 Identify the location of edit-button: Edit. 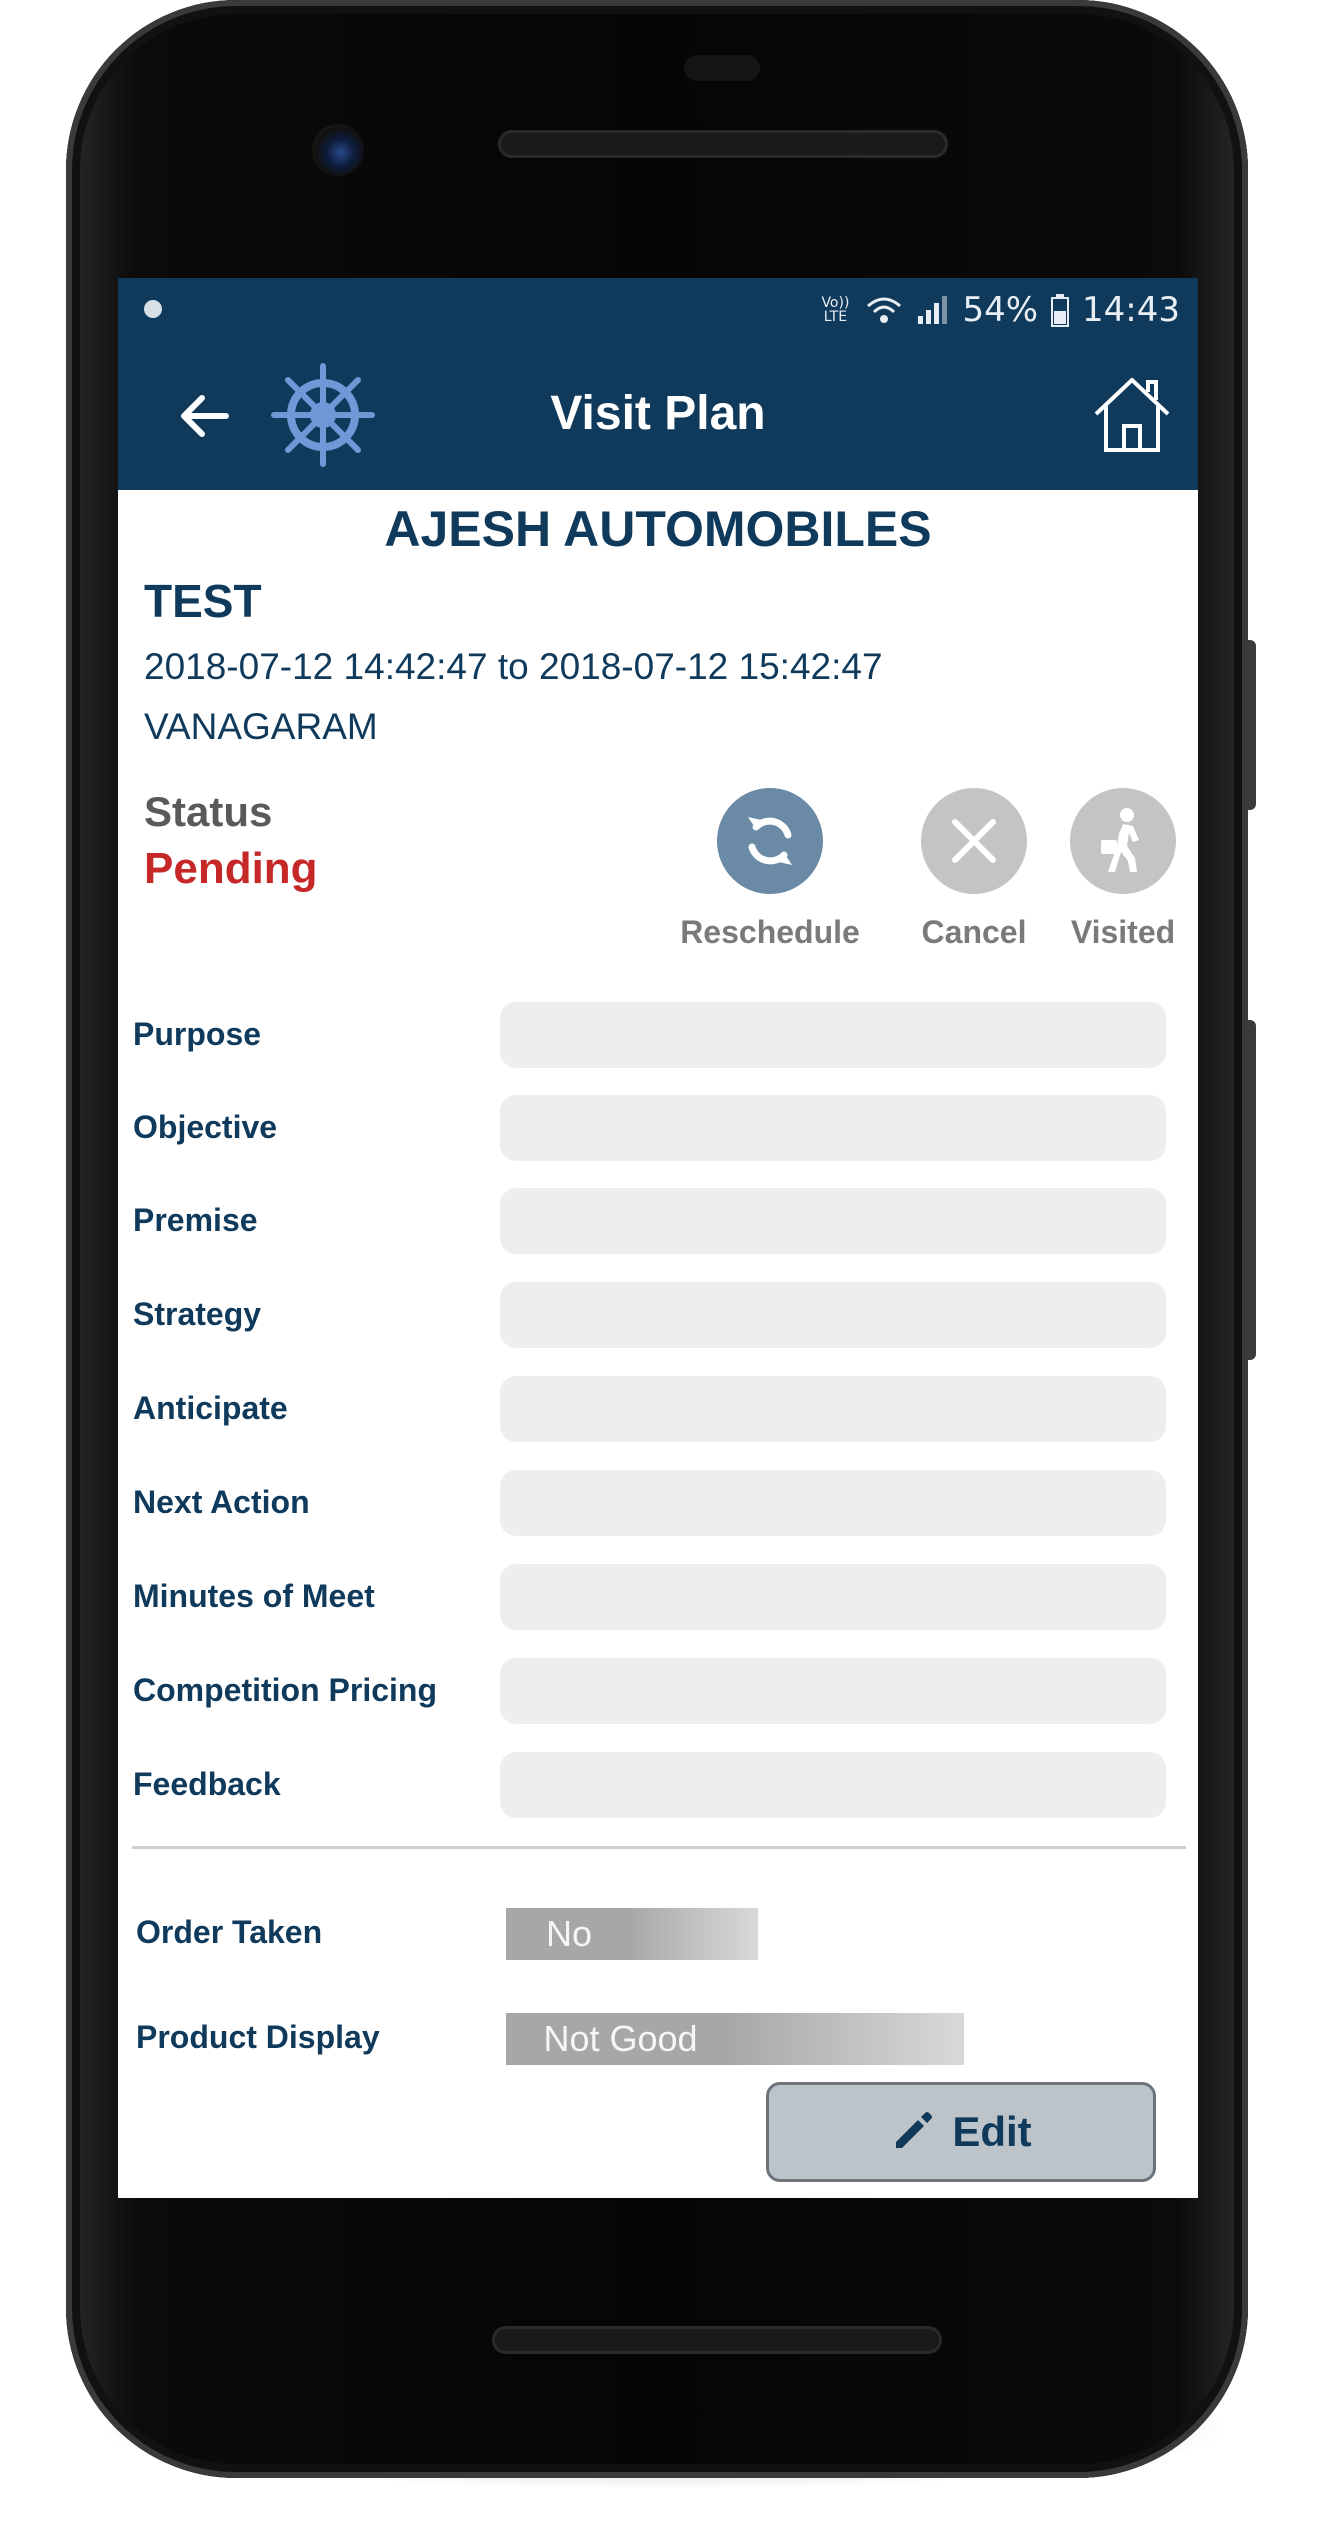
(961, 2132).